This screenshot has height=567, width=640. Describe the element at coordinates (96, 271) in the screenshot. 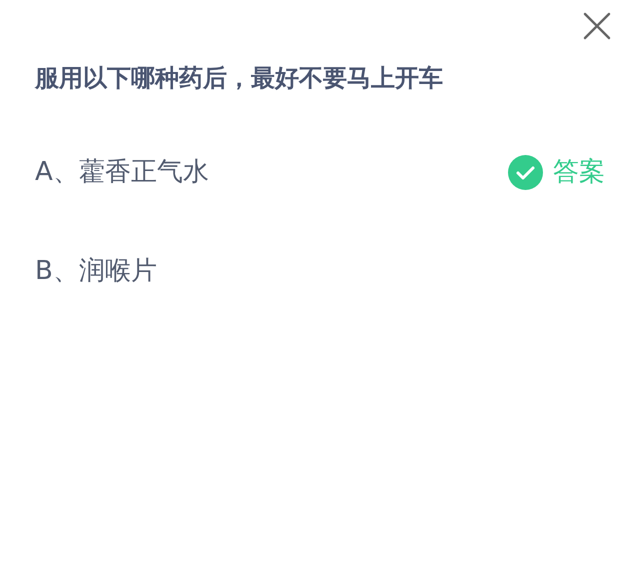

I see `option-text: B、润喉片` at that location.